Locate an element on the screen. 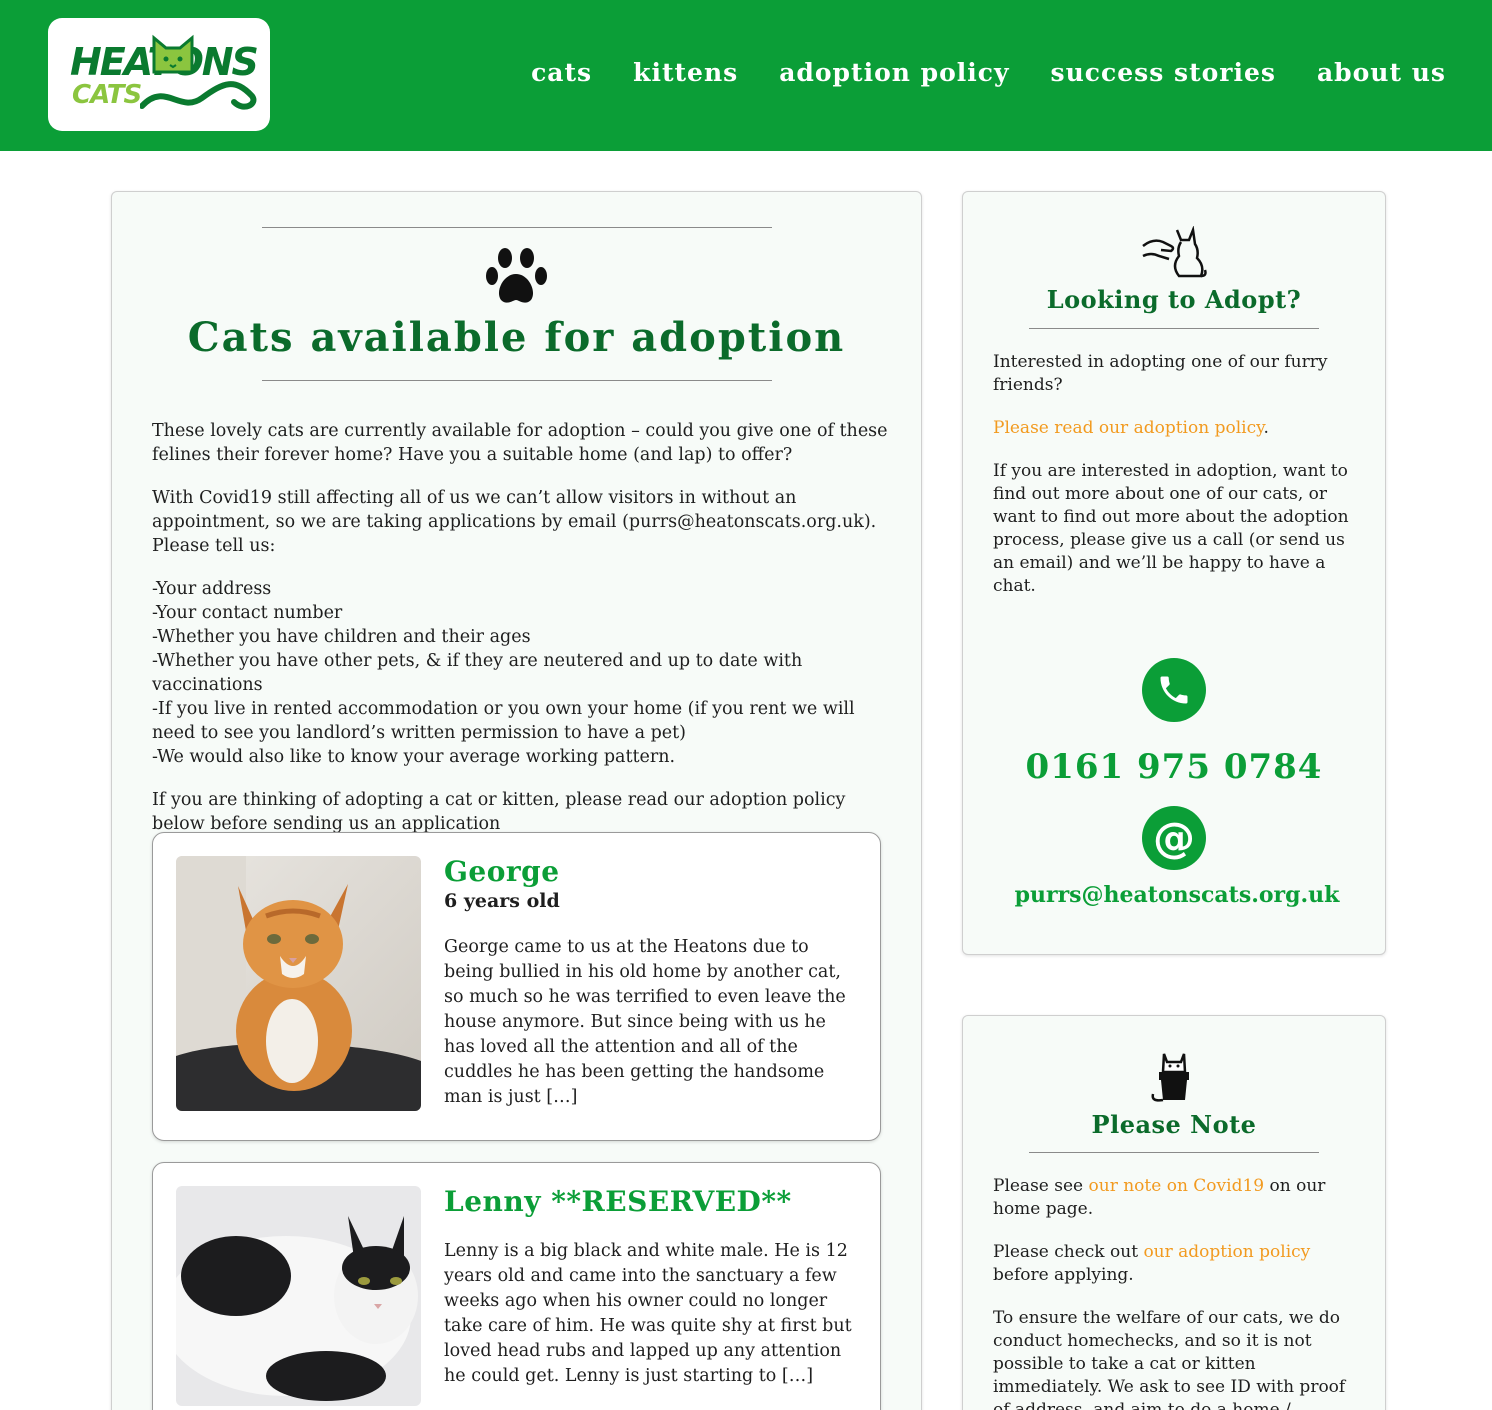 This screenshot has height=1410, width=1492. email-link: purrs@heatonscats.org.uk is located at coordinates (1177, 895).